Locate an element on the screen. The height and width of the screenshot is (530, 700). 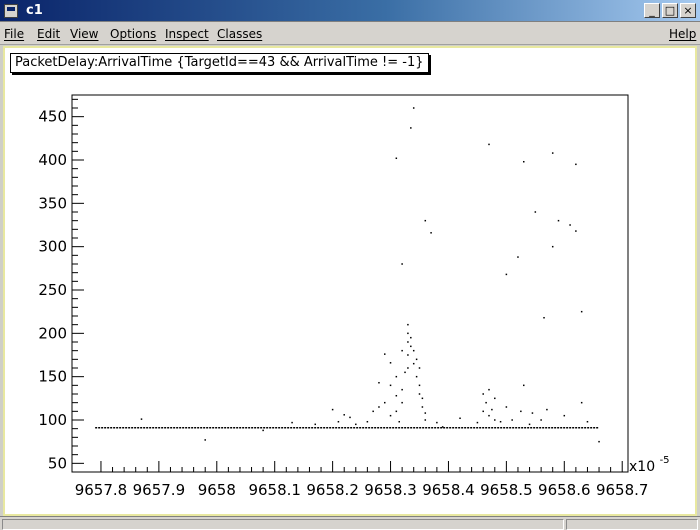
x-tick-label: 9658.1 is located at coordinates (274, 490).